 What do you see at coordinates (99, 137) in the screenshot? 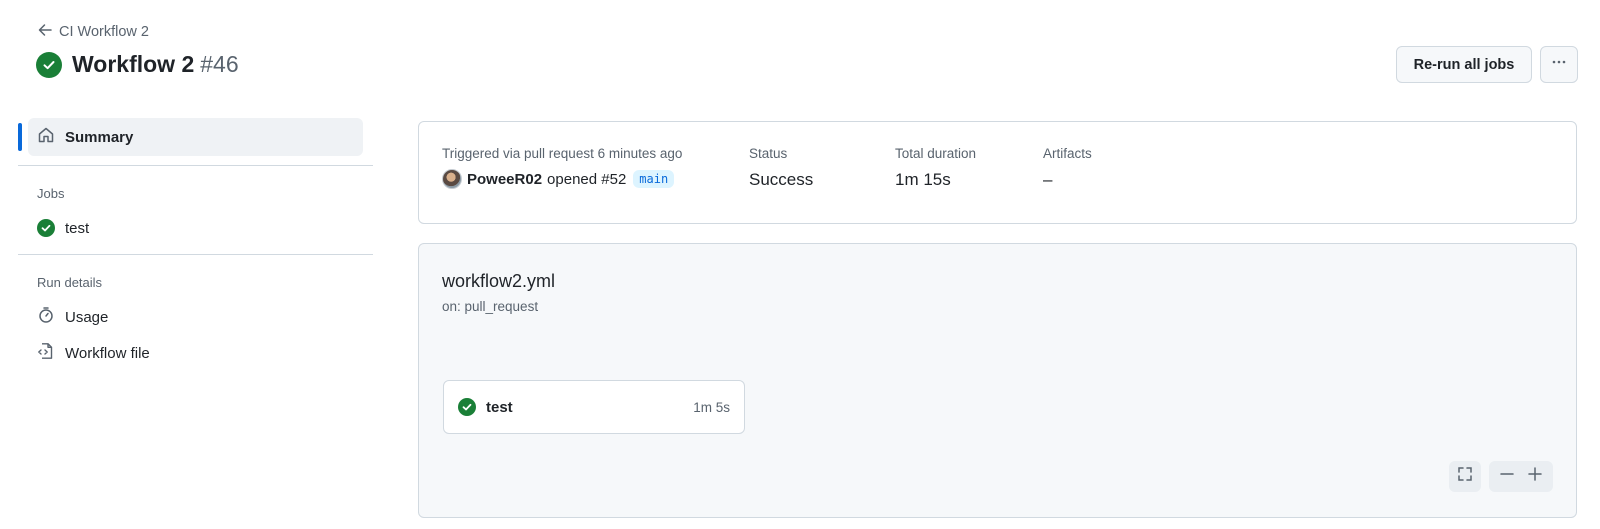
I see `sidebar-item-label: Summary` at bounding box center [99, 137].